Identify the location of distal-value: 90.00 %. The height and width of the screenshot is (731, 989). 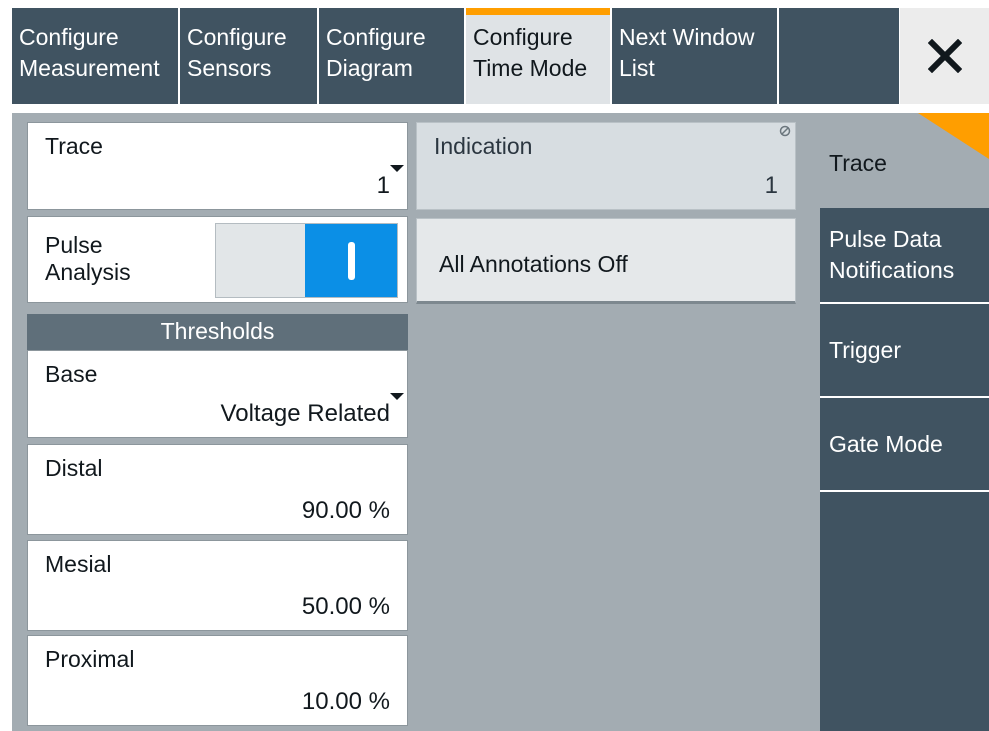
(345, 510).